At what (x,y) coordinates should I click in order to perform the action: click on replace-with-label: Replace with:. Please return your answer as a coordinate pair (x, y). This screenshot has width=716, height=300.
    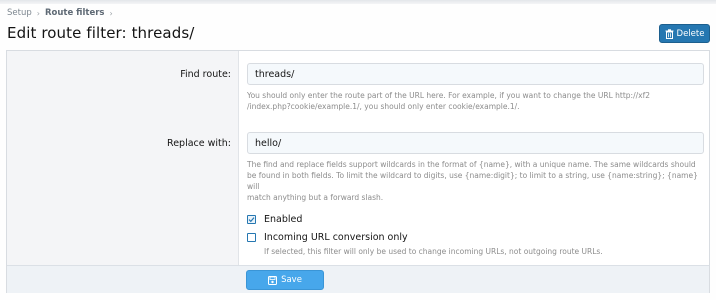
    Looking at the image, I should click on (199, 143).